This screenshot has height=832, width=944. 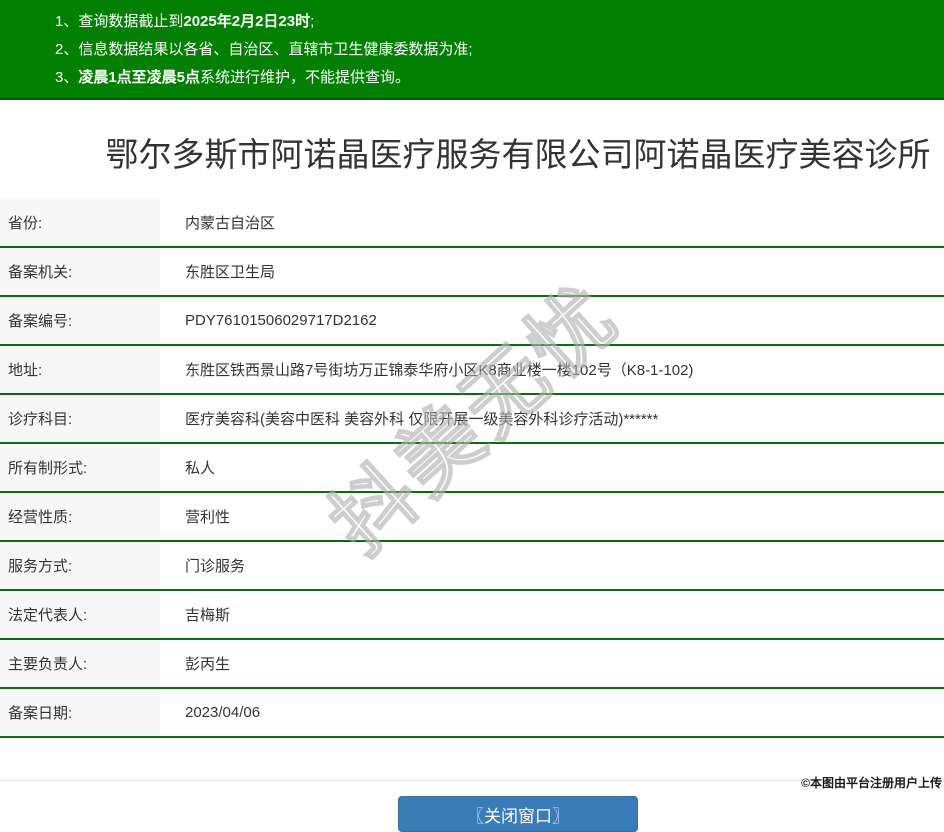 I want to click on table-row: 所有制形式: 私人, so click(x=472, y=467).